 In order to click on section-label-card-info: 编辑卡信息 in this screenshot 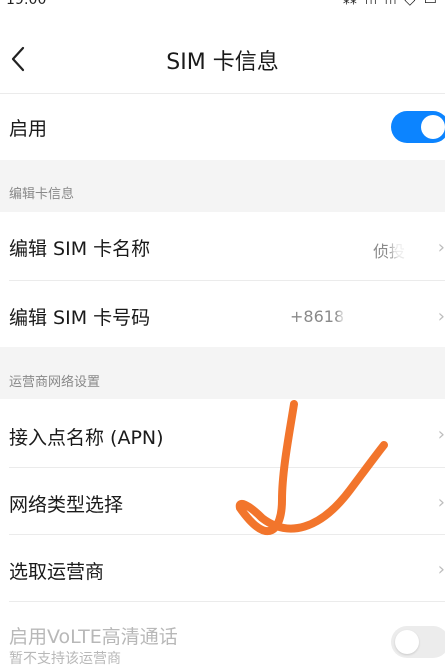, I will do `click(42, 194)`.